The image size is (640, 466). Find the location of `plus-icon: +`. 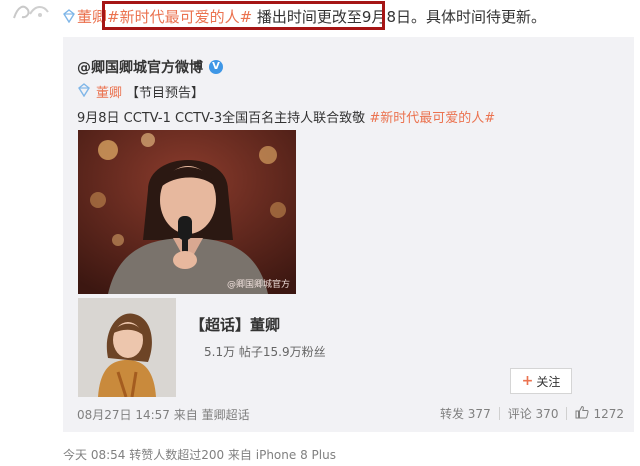

plus-icon: + is located at coordinates (527, 381).